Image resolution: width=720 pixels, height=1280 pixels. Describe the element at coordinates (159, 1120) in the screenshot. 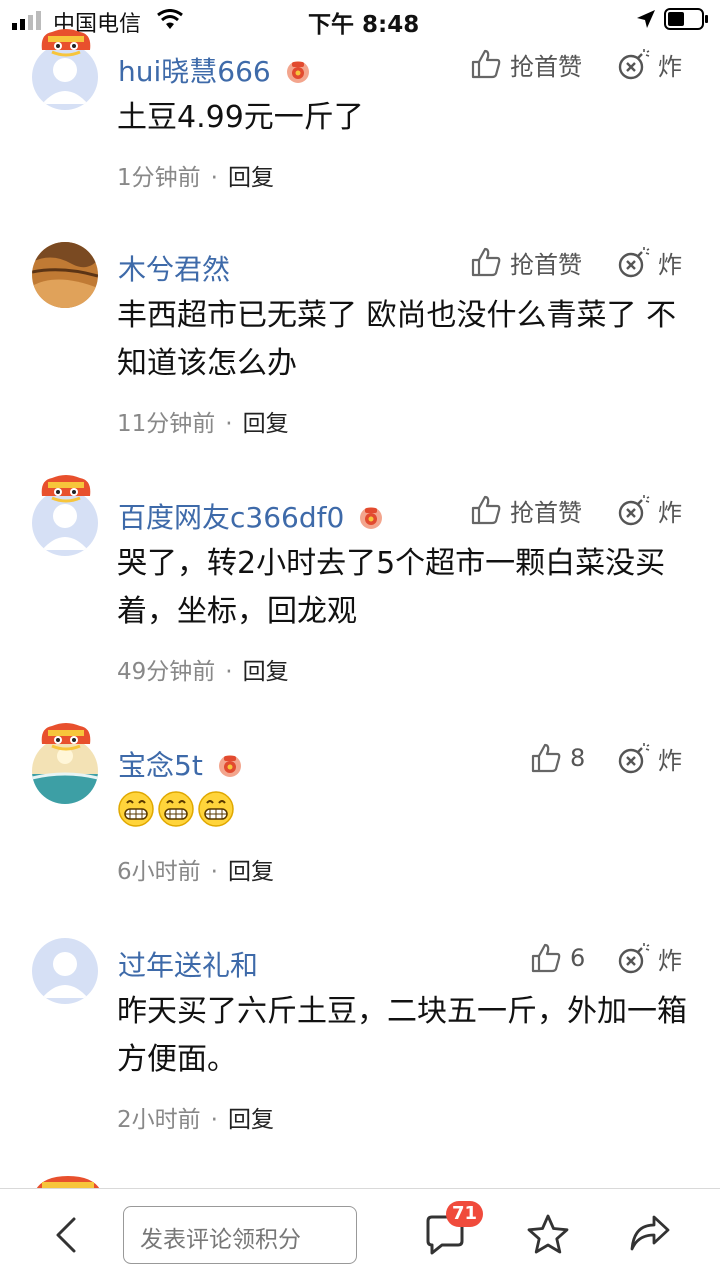

I see `comment-time: 2小时前` at that location.